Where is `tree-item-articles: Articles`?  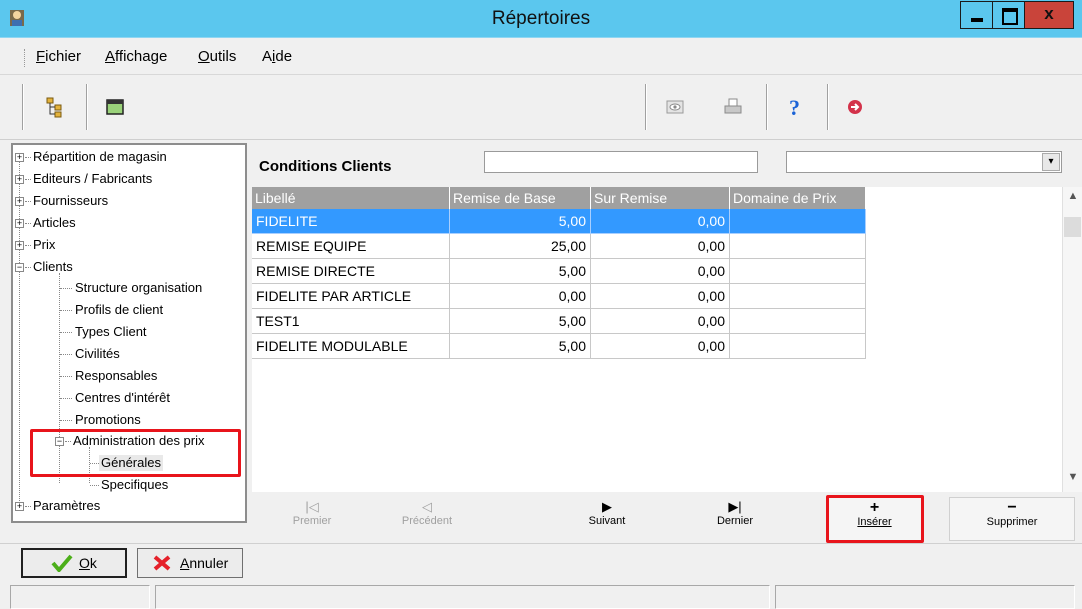 tree-item-articles: Articles is located at coordinates (54, 223).